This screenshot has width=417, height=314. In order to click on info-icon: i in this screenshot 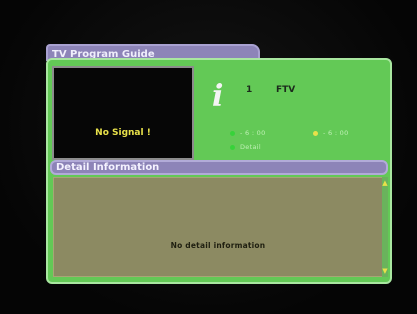, I will do `click(218, 96)`.